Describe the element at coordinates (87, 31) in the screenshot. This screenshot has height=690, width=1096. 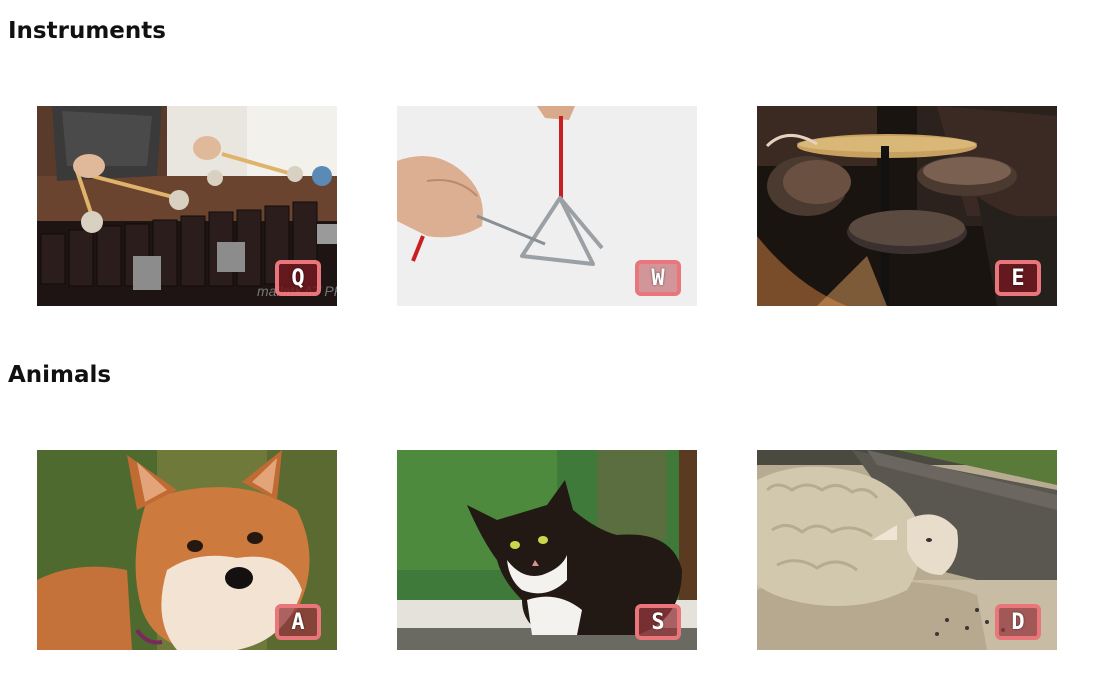
I see `instruments-heading: Instruments` at that location.